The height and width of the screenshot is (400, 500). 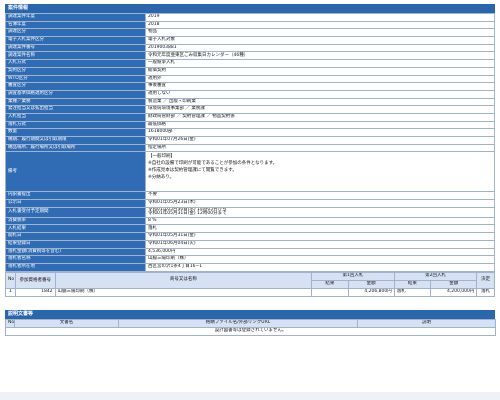 I want to click on info-value-line: 令和01年05月31日(金) 12時00分まで, so click(x=187, y=214).